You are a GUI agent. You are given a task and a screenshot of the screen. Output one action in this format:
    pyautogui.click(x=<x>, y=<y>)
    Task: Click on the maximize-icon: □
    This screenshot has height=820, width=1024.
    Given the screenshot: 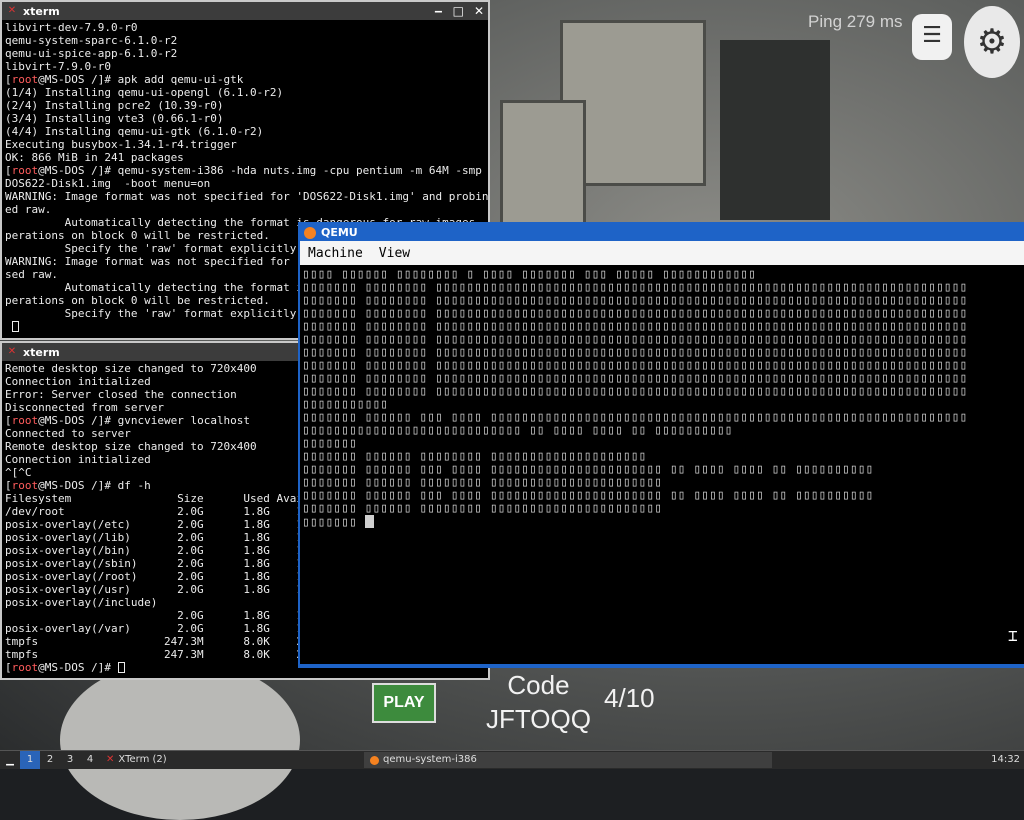 What is the action you would take?
    pyautogui.click(x=458, y=11)
    